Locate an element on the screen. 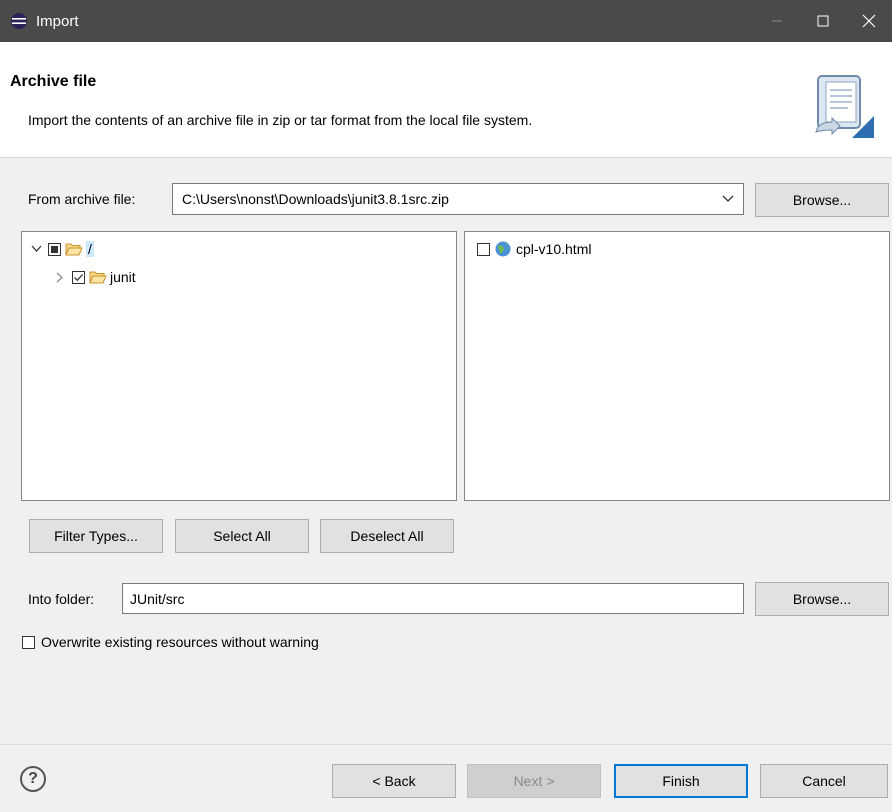 This screenshot has width=892, height=812. html-file-icon is located at coordinates (503, 249).